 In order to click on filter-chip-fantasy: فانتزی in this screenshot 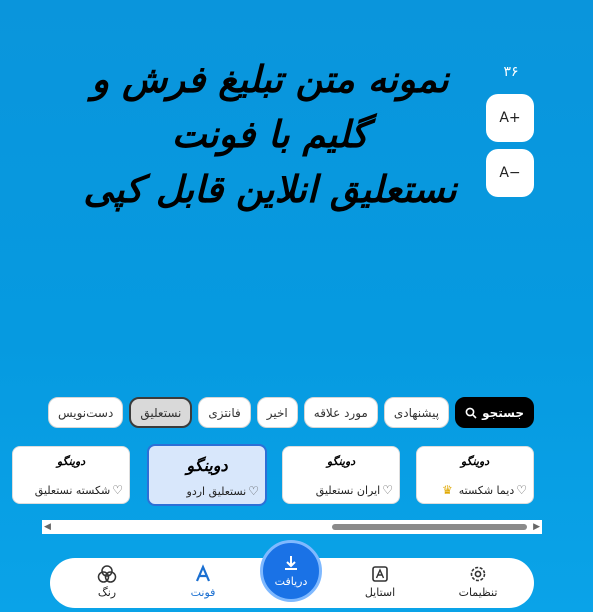, I will do `click(224, 412)`.